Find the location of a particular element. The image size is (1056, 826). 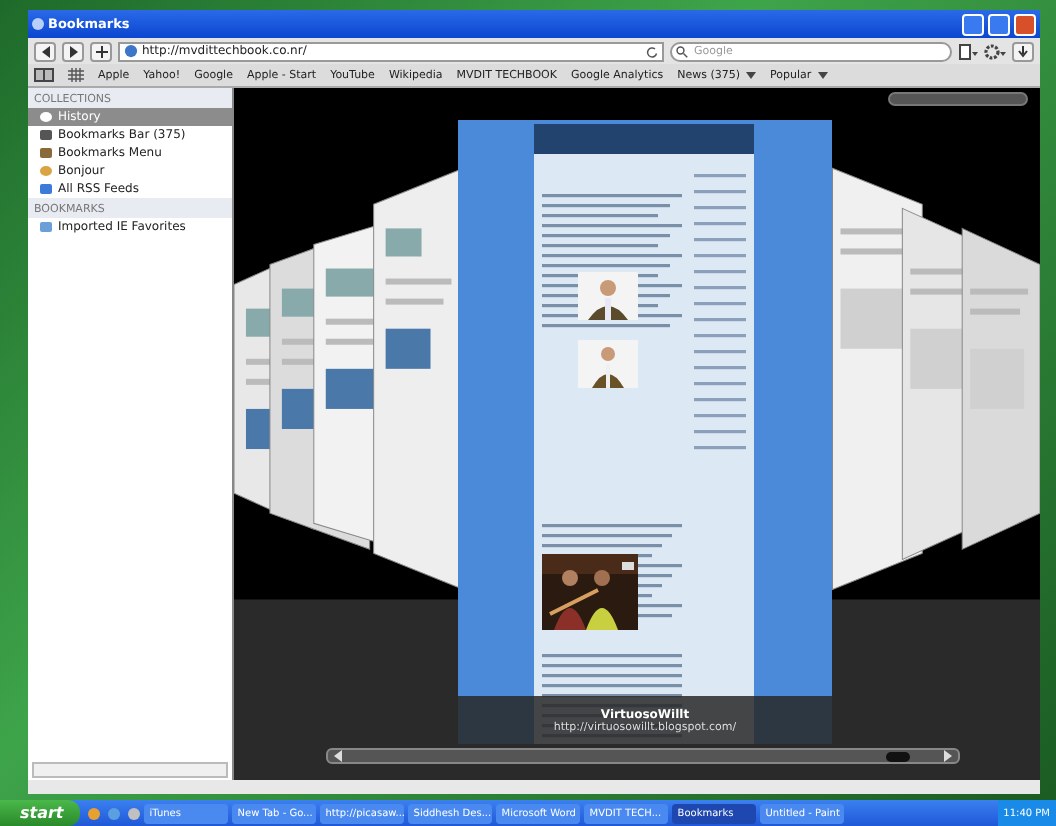

close-button is located at coordinates (1025, 24).